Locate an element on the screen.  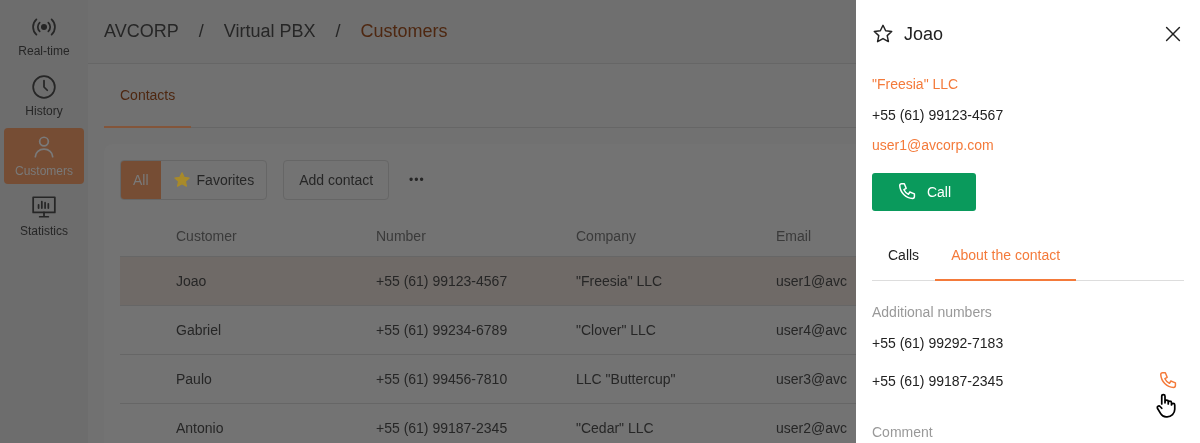
table-cell-text: "Freesia" LLC is located at coordinates (620, 281).